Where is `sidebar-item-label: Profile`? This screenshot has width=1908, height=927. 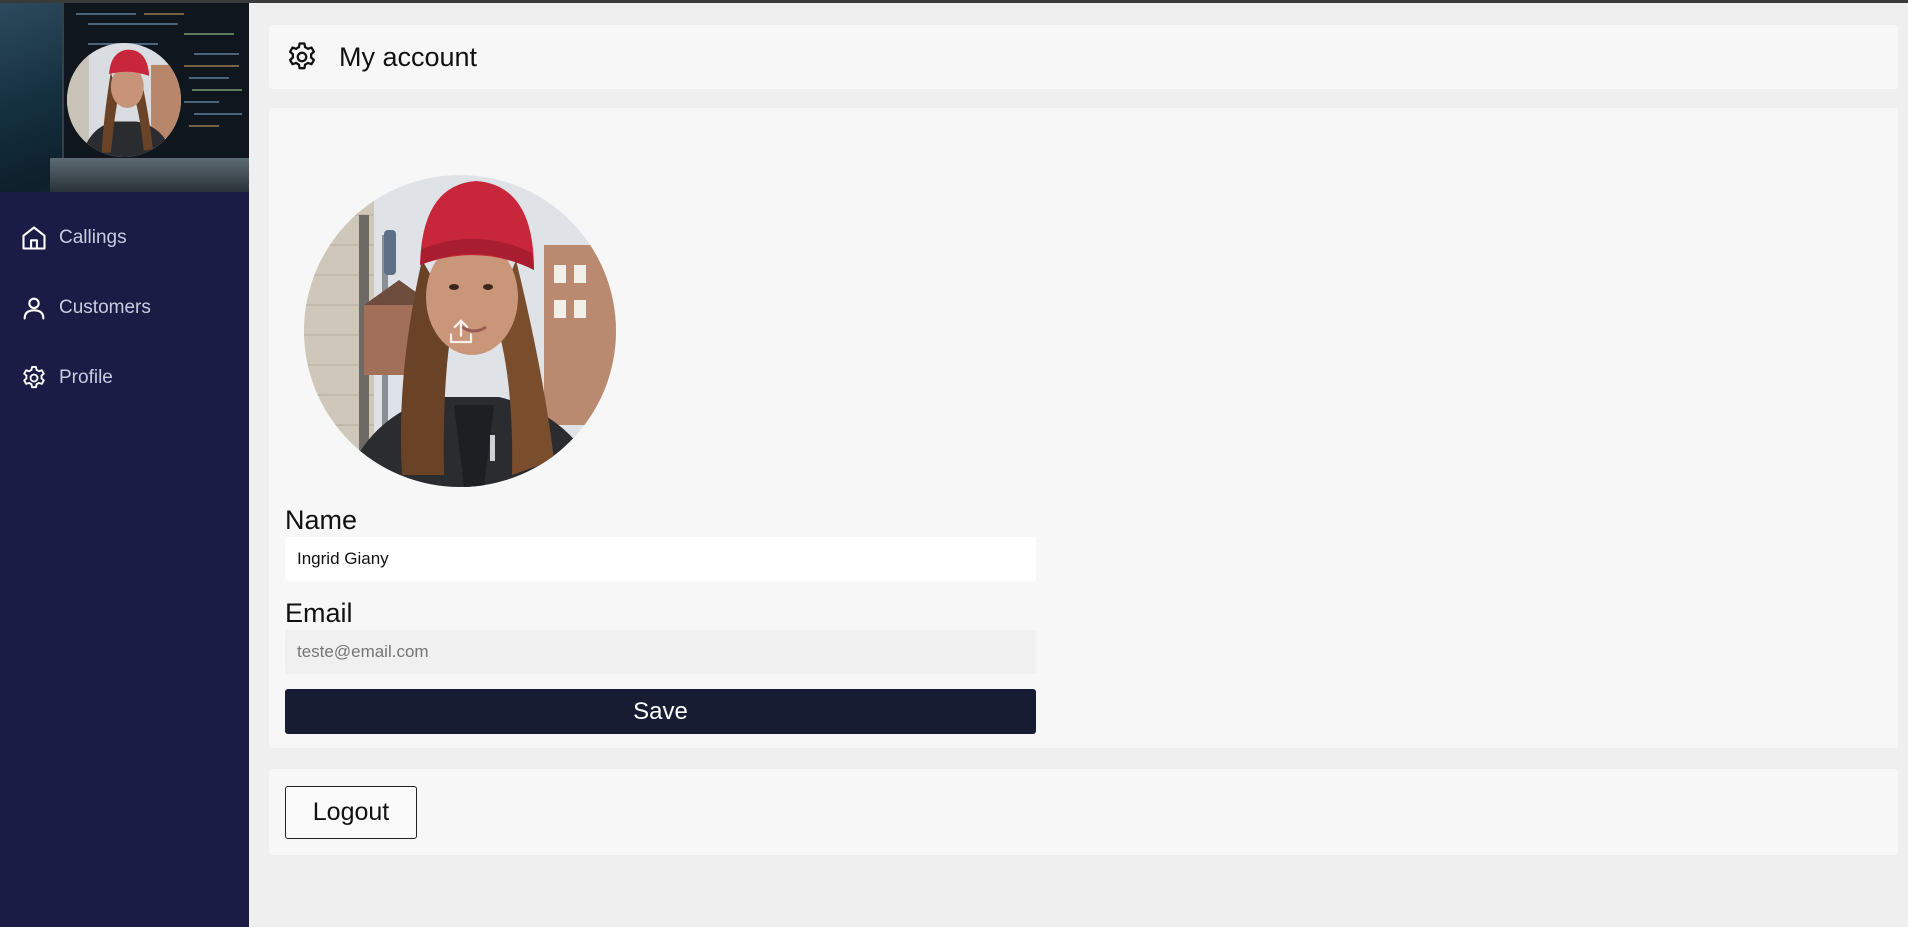
sidebar-item-label: Profile is located at coordinates (86, 377).